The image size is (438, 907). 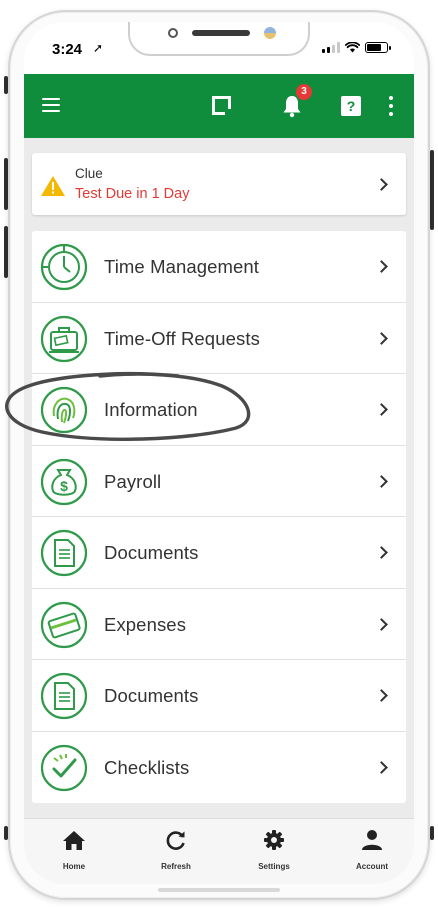 I want to click on phone-notch, so click(x=219, y=39).